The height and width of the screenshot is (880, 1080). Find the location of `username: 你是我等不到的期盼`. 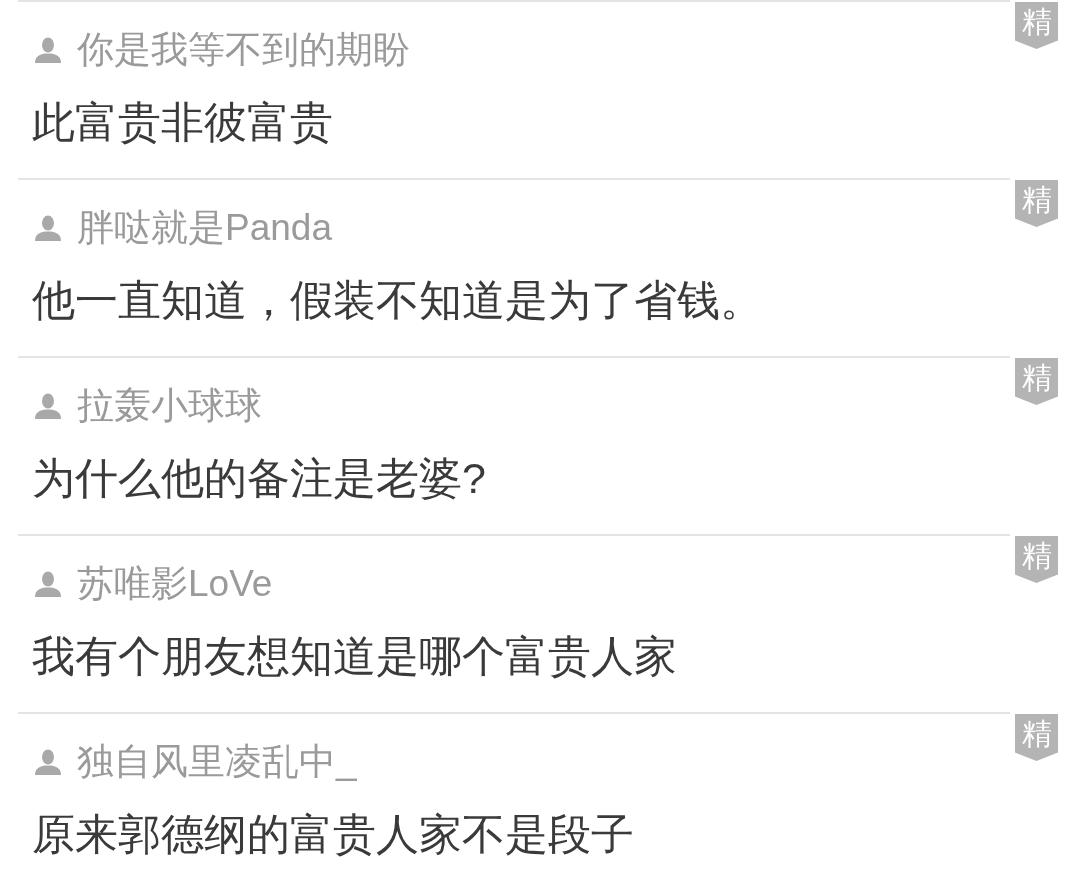

username: 你是我等不到的期盼 is located at coordinates (243, 50).